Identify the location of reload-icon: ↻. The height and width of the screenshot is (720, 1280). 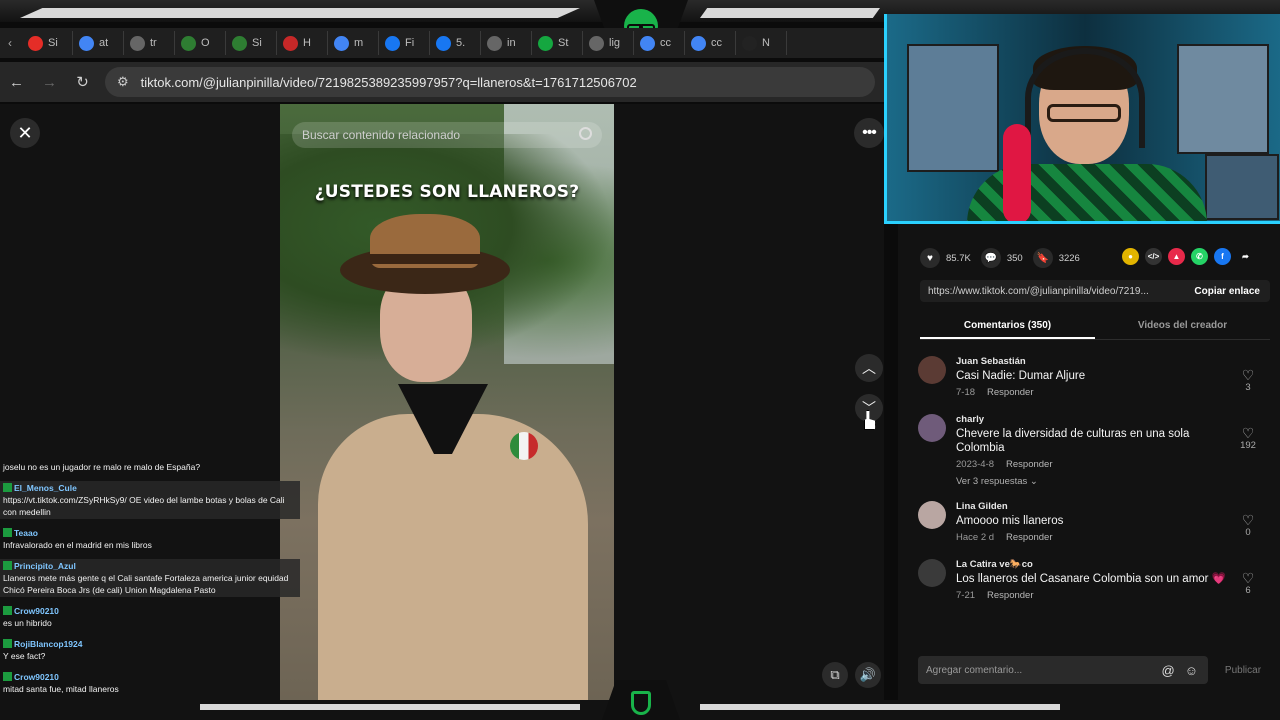
(82, 82).